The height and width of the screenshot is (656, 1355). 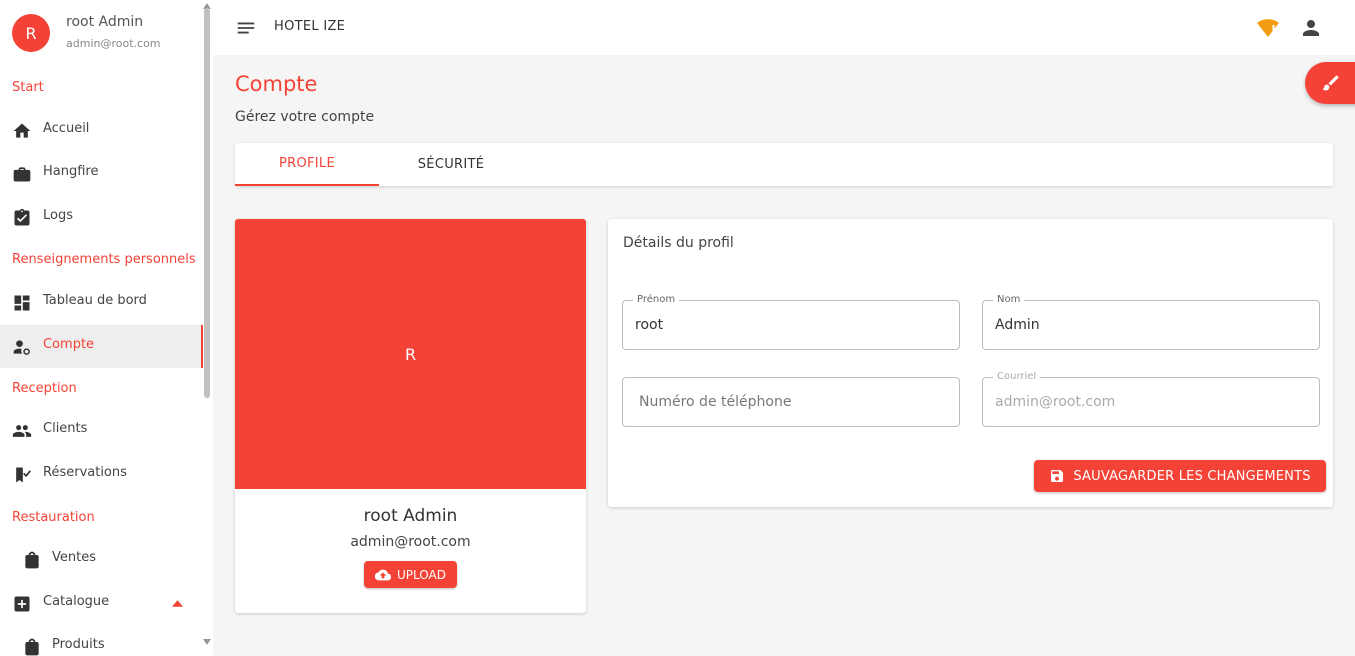 I want to click on courriel-input, so click(x=1145, y=402).